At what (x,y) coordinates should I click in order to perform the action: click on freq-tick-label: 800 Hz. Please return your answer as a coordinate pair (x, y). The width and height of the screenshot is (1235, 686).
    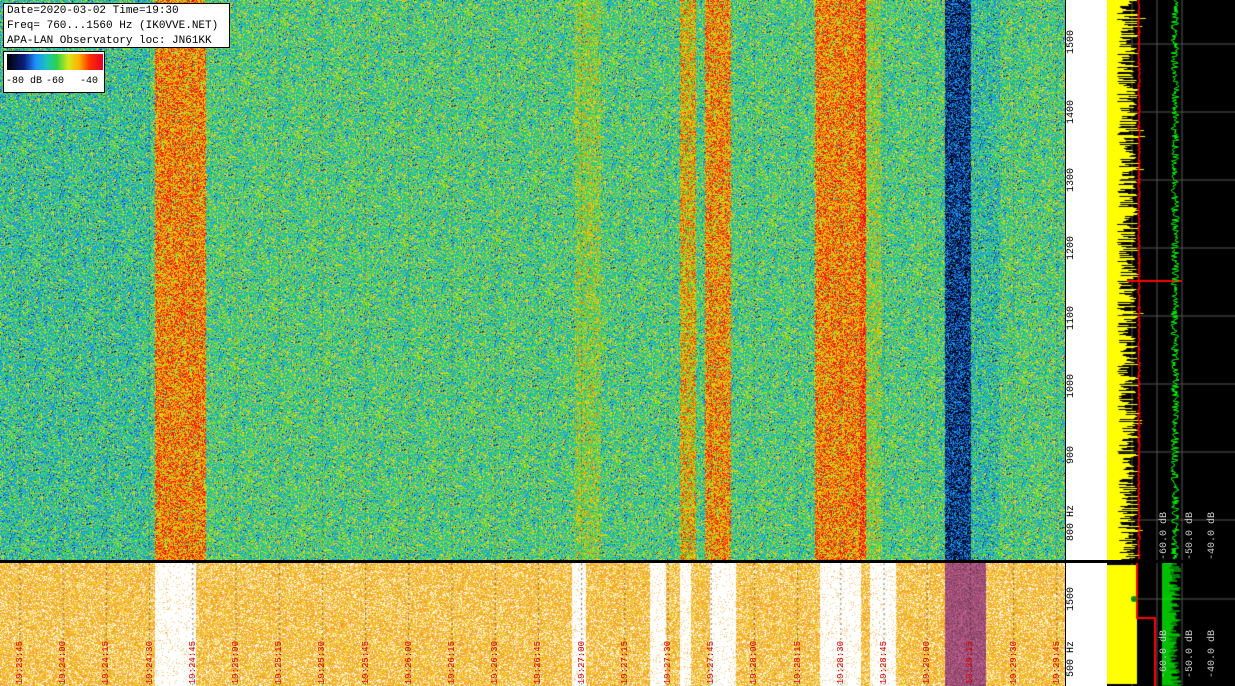
    Looking at the image, I should click on (1071, 523).